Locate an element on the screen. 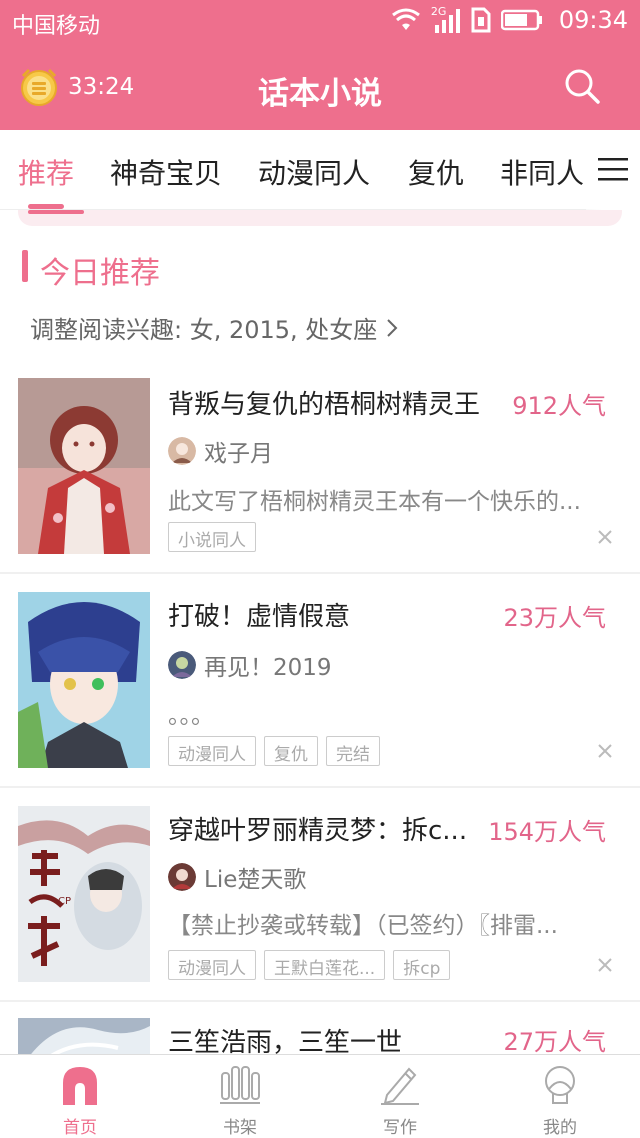 The width and height of the screenshot is (640, 1138). author-row: Lie楚天歌 is located at coordinates (237, 877).